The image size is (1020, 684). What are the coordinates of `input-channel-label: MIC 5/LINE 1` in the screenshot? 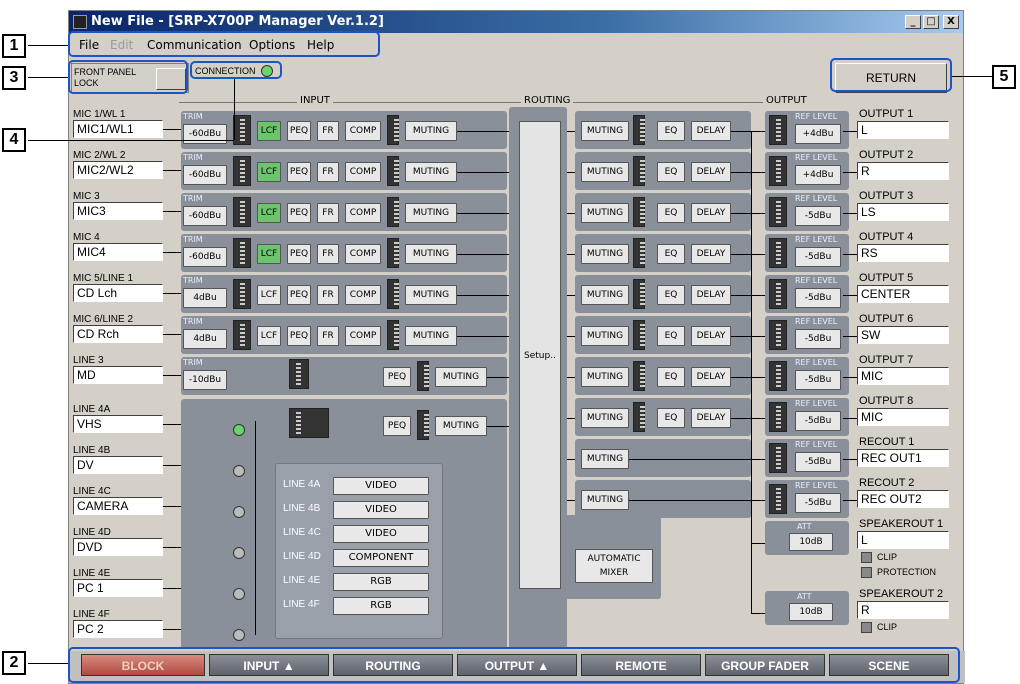 It's located at (103, 278).